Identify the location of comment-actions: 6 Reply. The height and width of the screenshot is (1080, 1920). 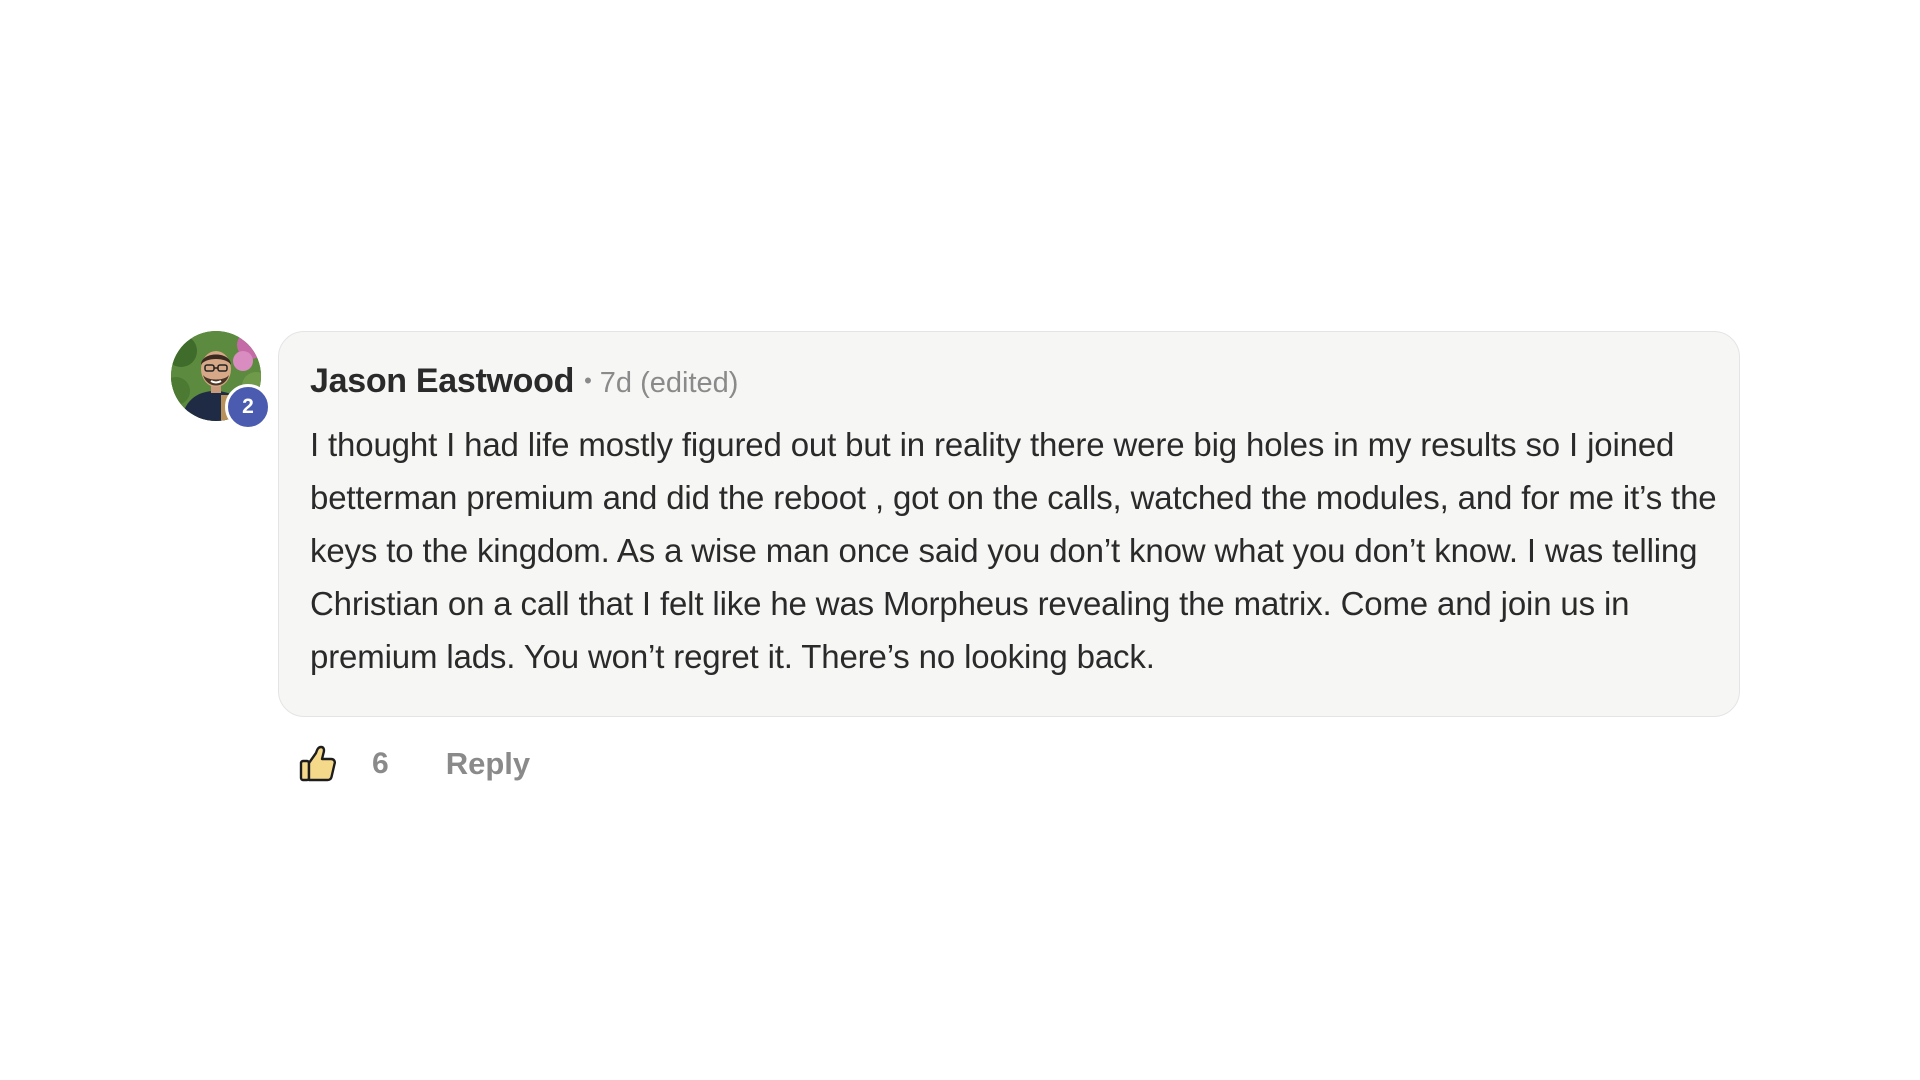
(413, 764).